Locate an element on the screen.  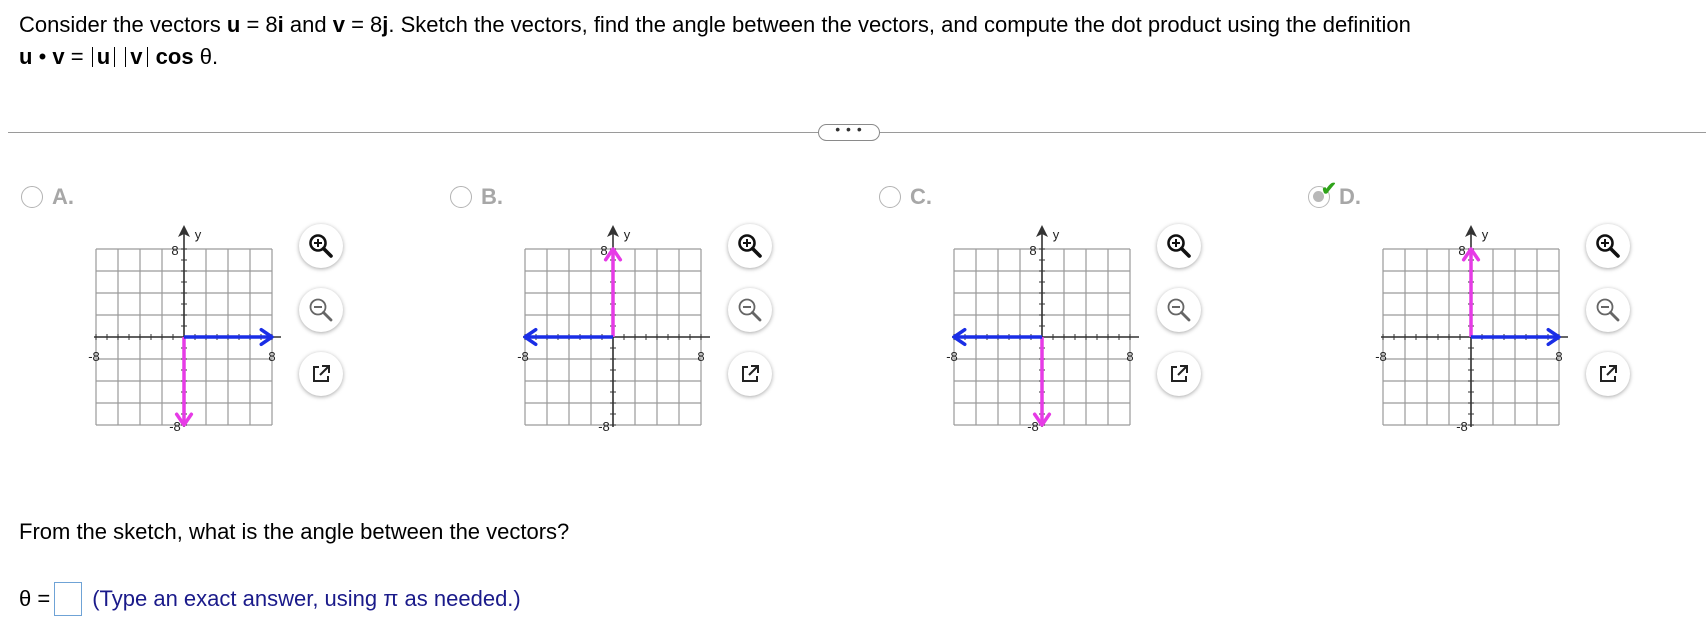
option-d: ✔D.xy8-88-8 is located at coordinates (1507, 316).